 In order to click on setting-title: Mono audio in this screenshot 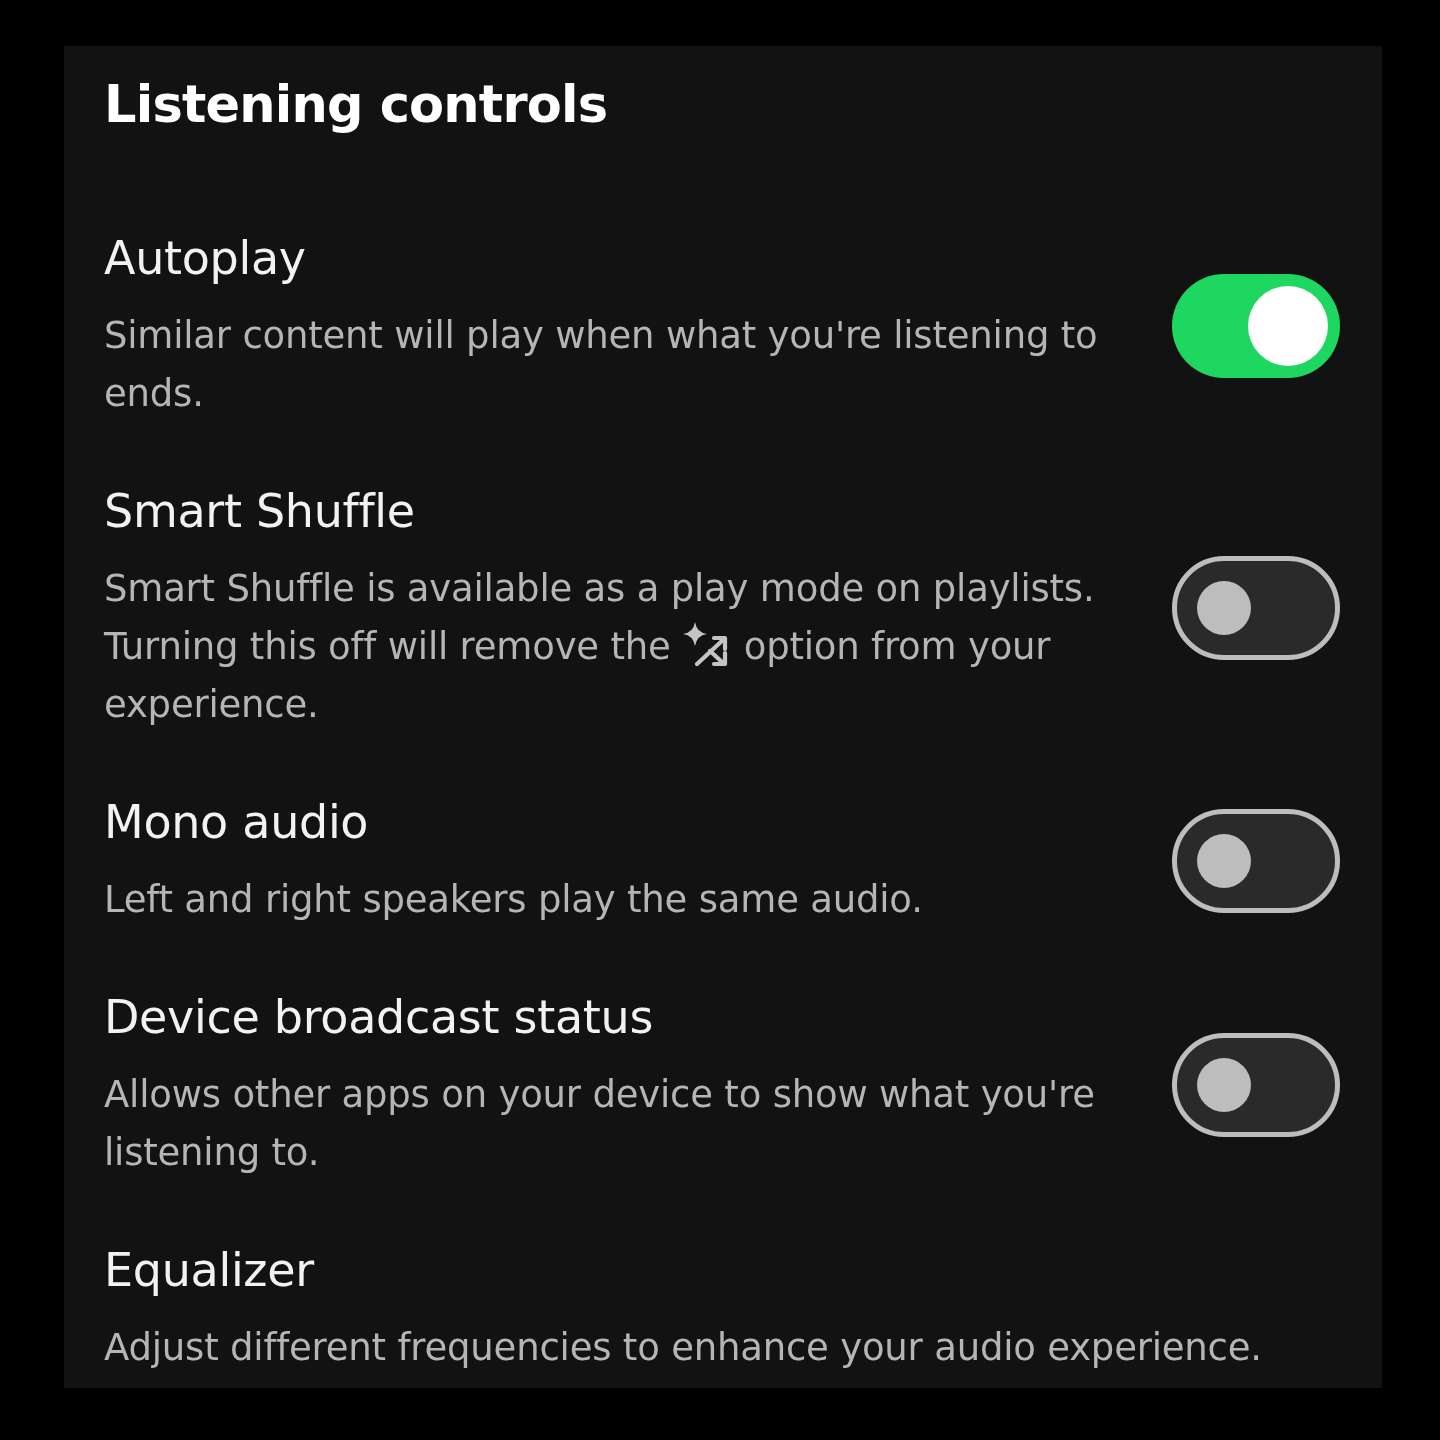, I will do `click(236, 822)`.